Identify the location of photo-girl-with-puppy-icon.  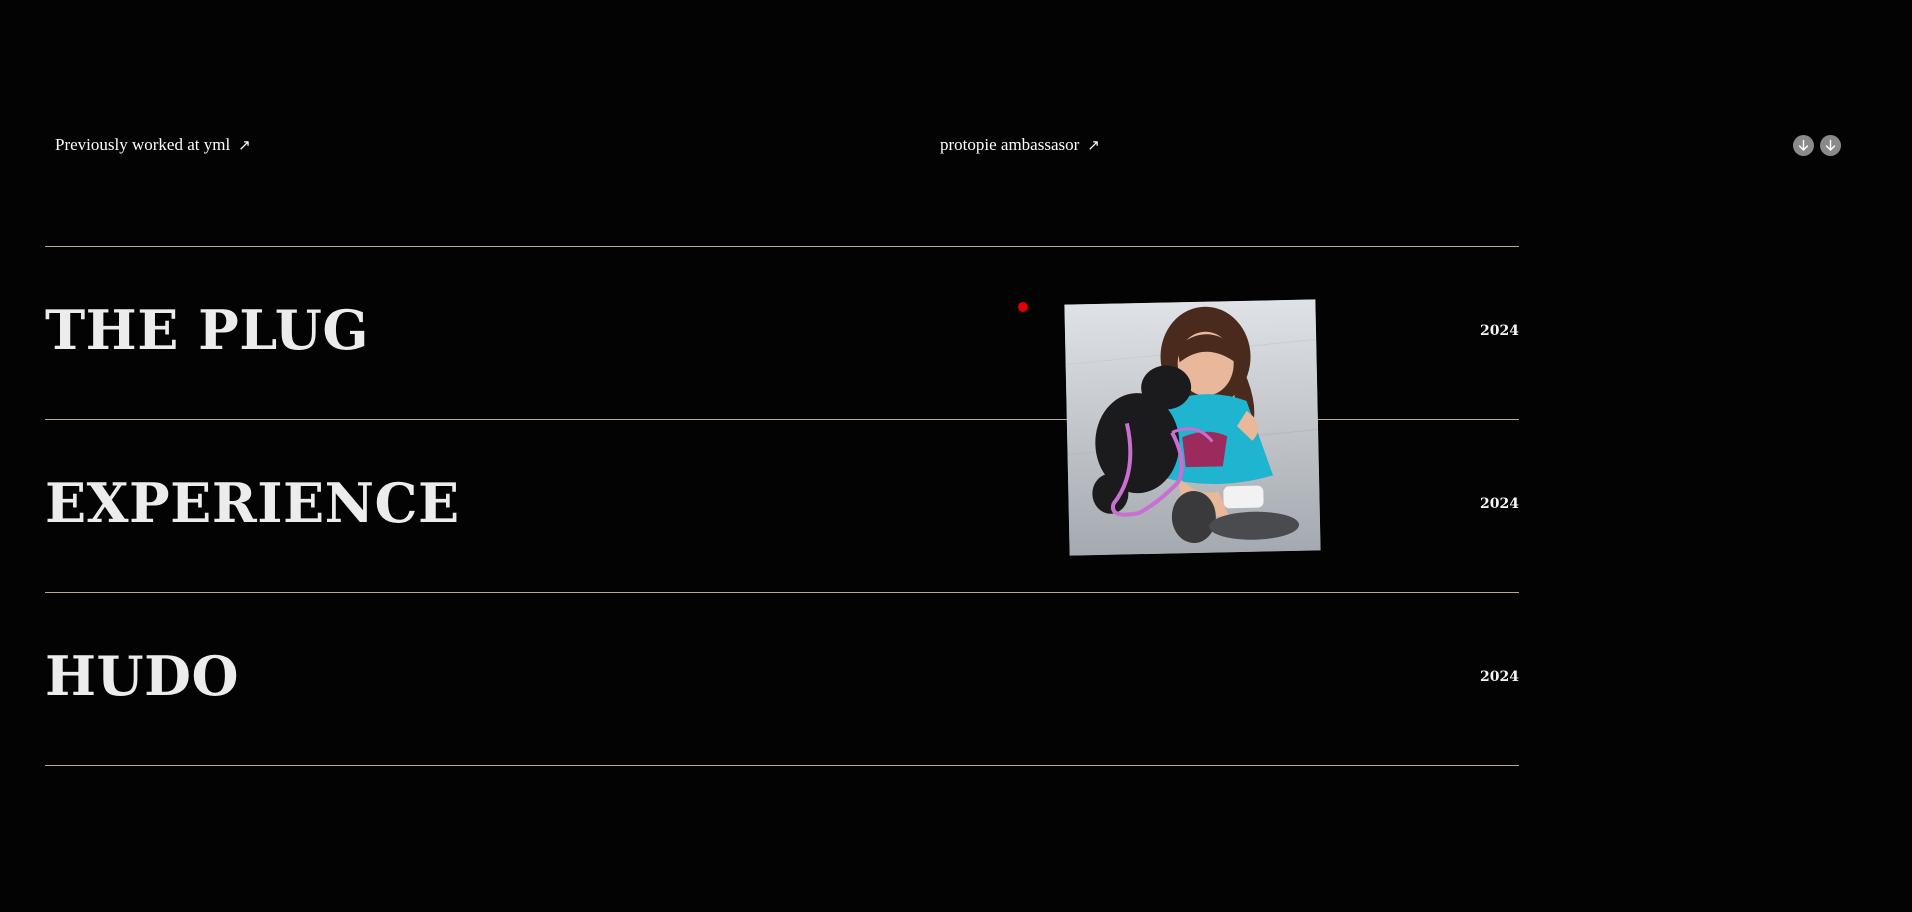
(1192, 427).